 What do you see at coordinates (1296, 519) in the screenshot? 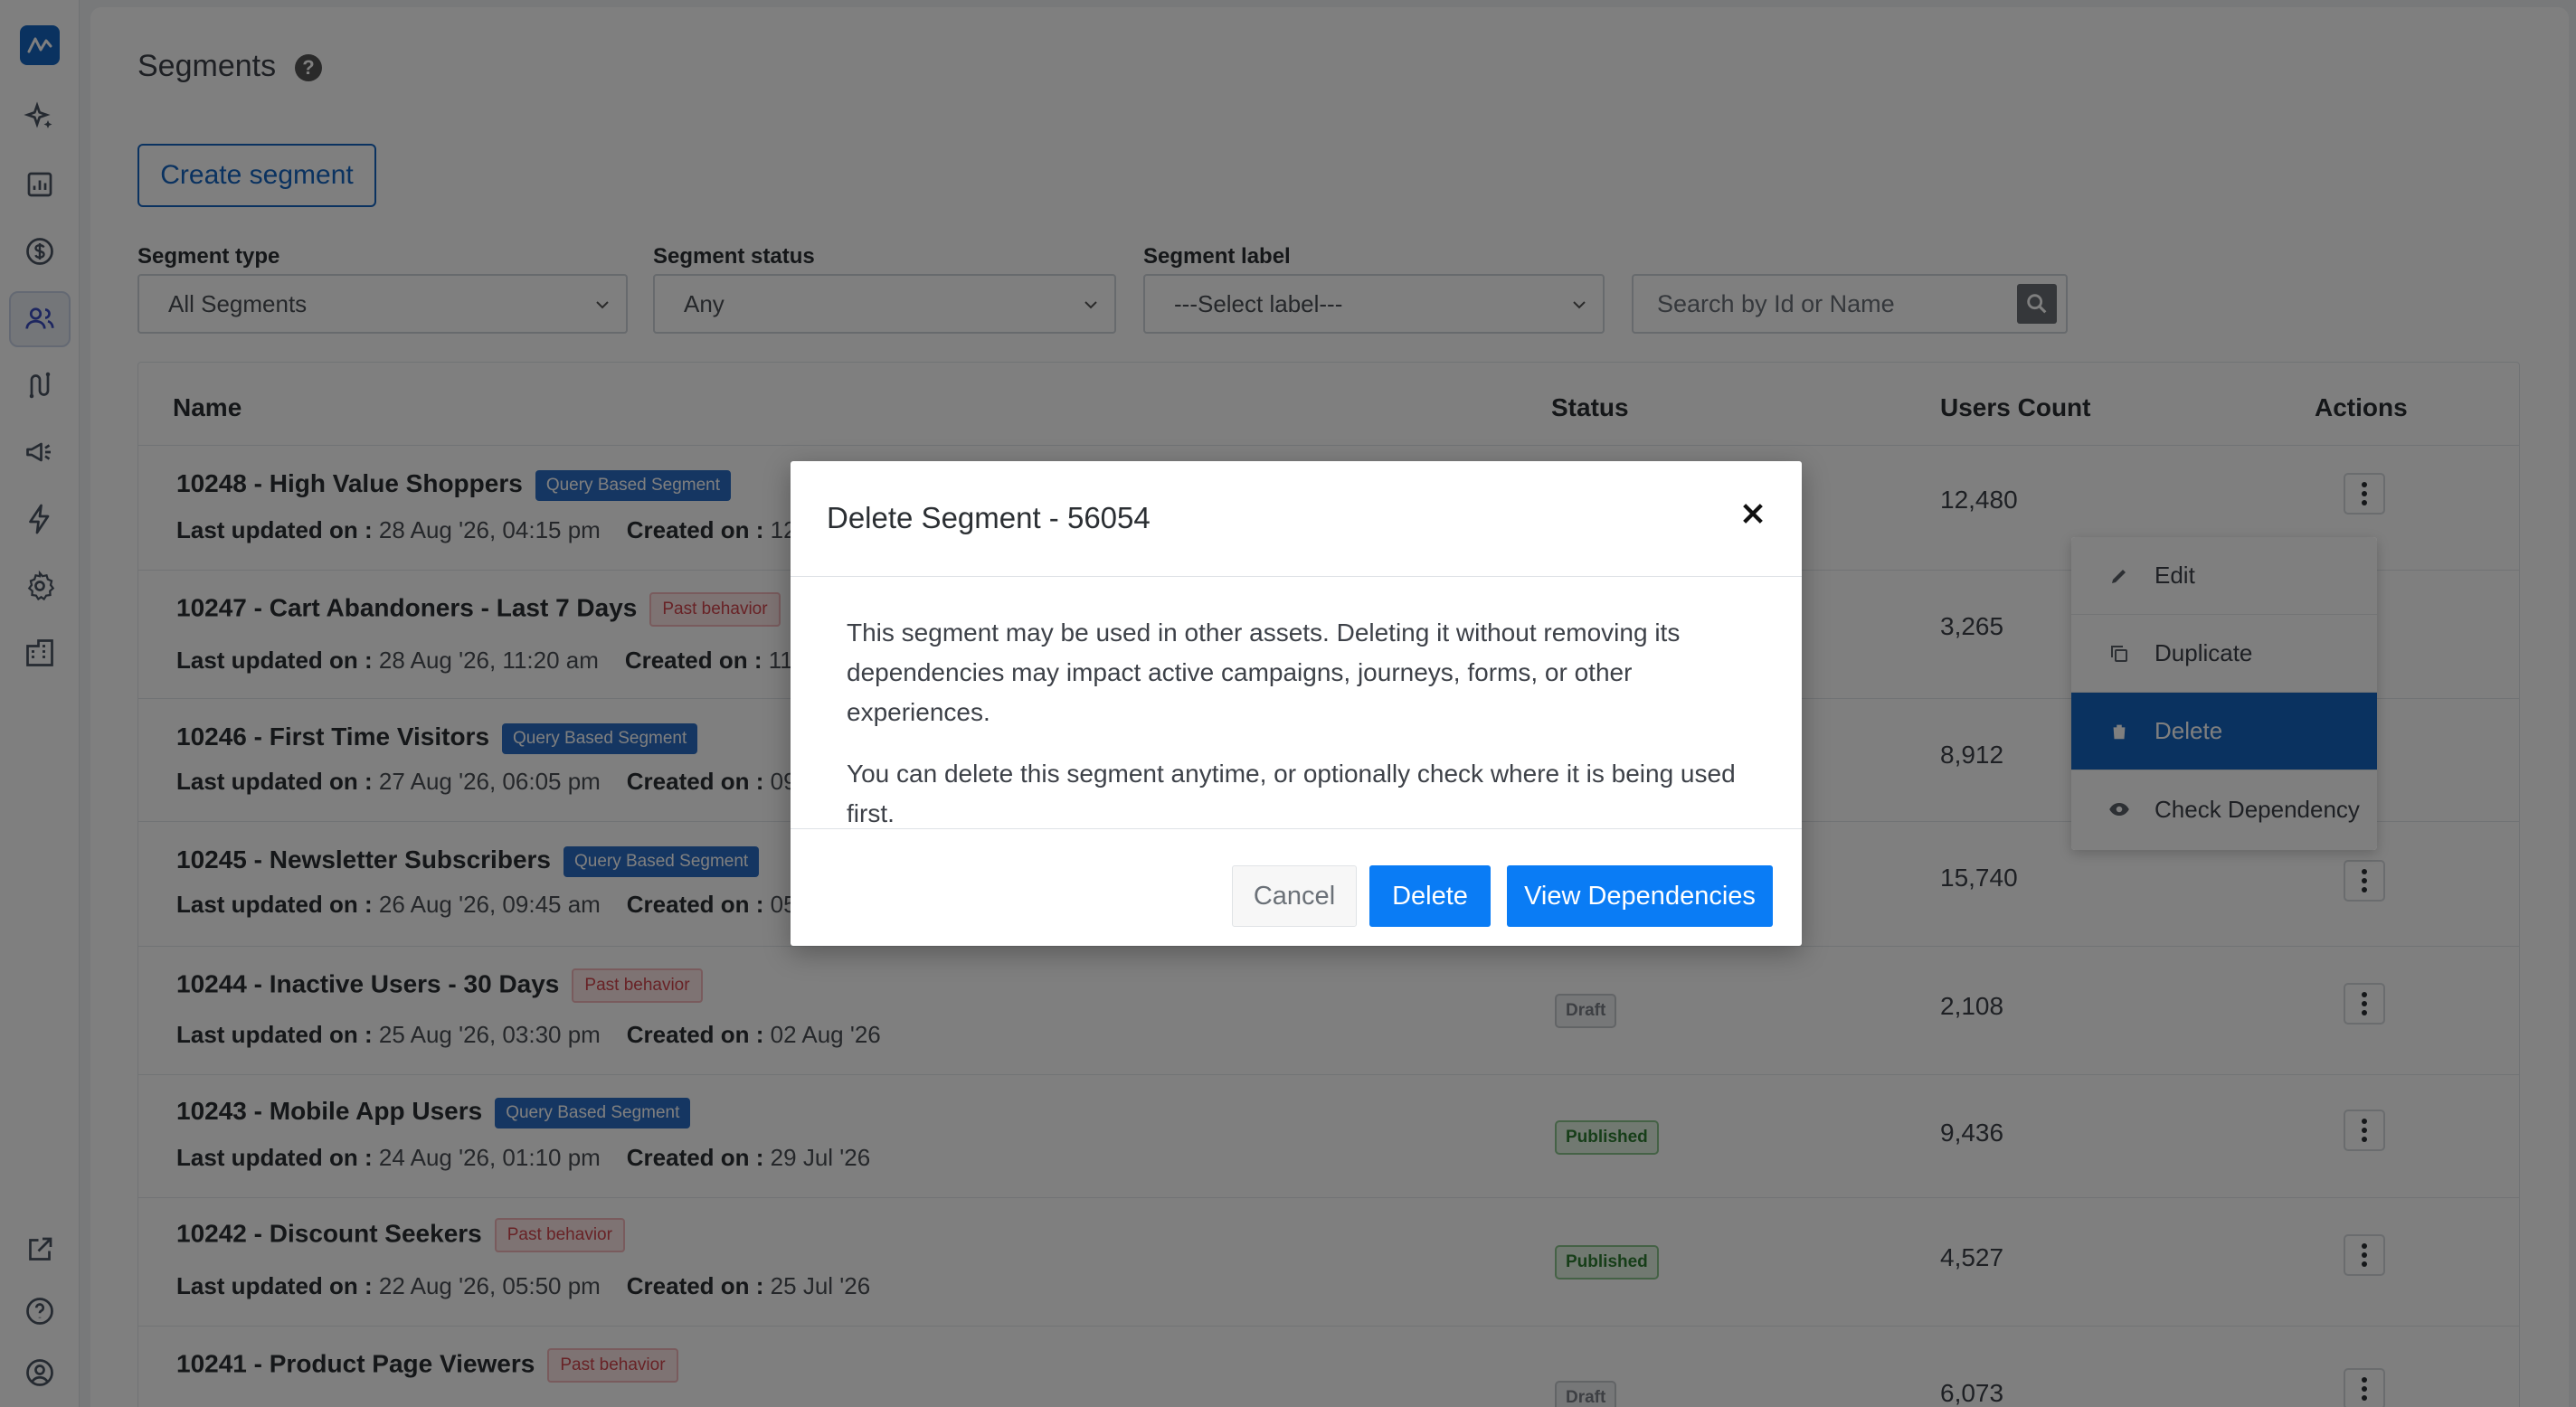
I see `modal-header: Delete Segment - 56054` at bounding box center [1296, 519].